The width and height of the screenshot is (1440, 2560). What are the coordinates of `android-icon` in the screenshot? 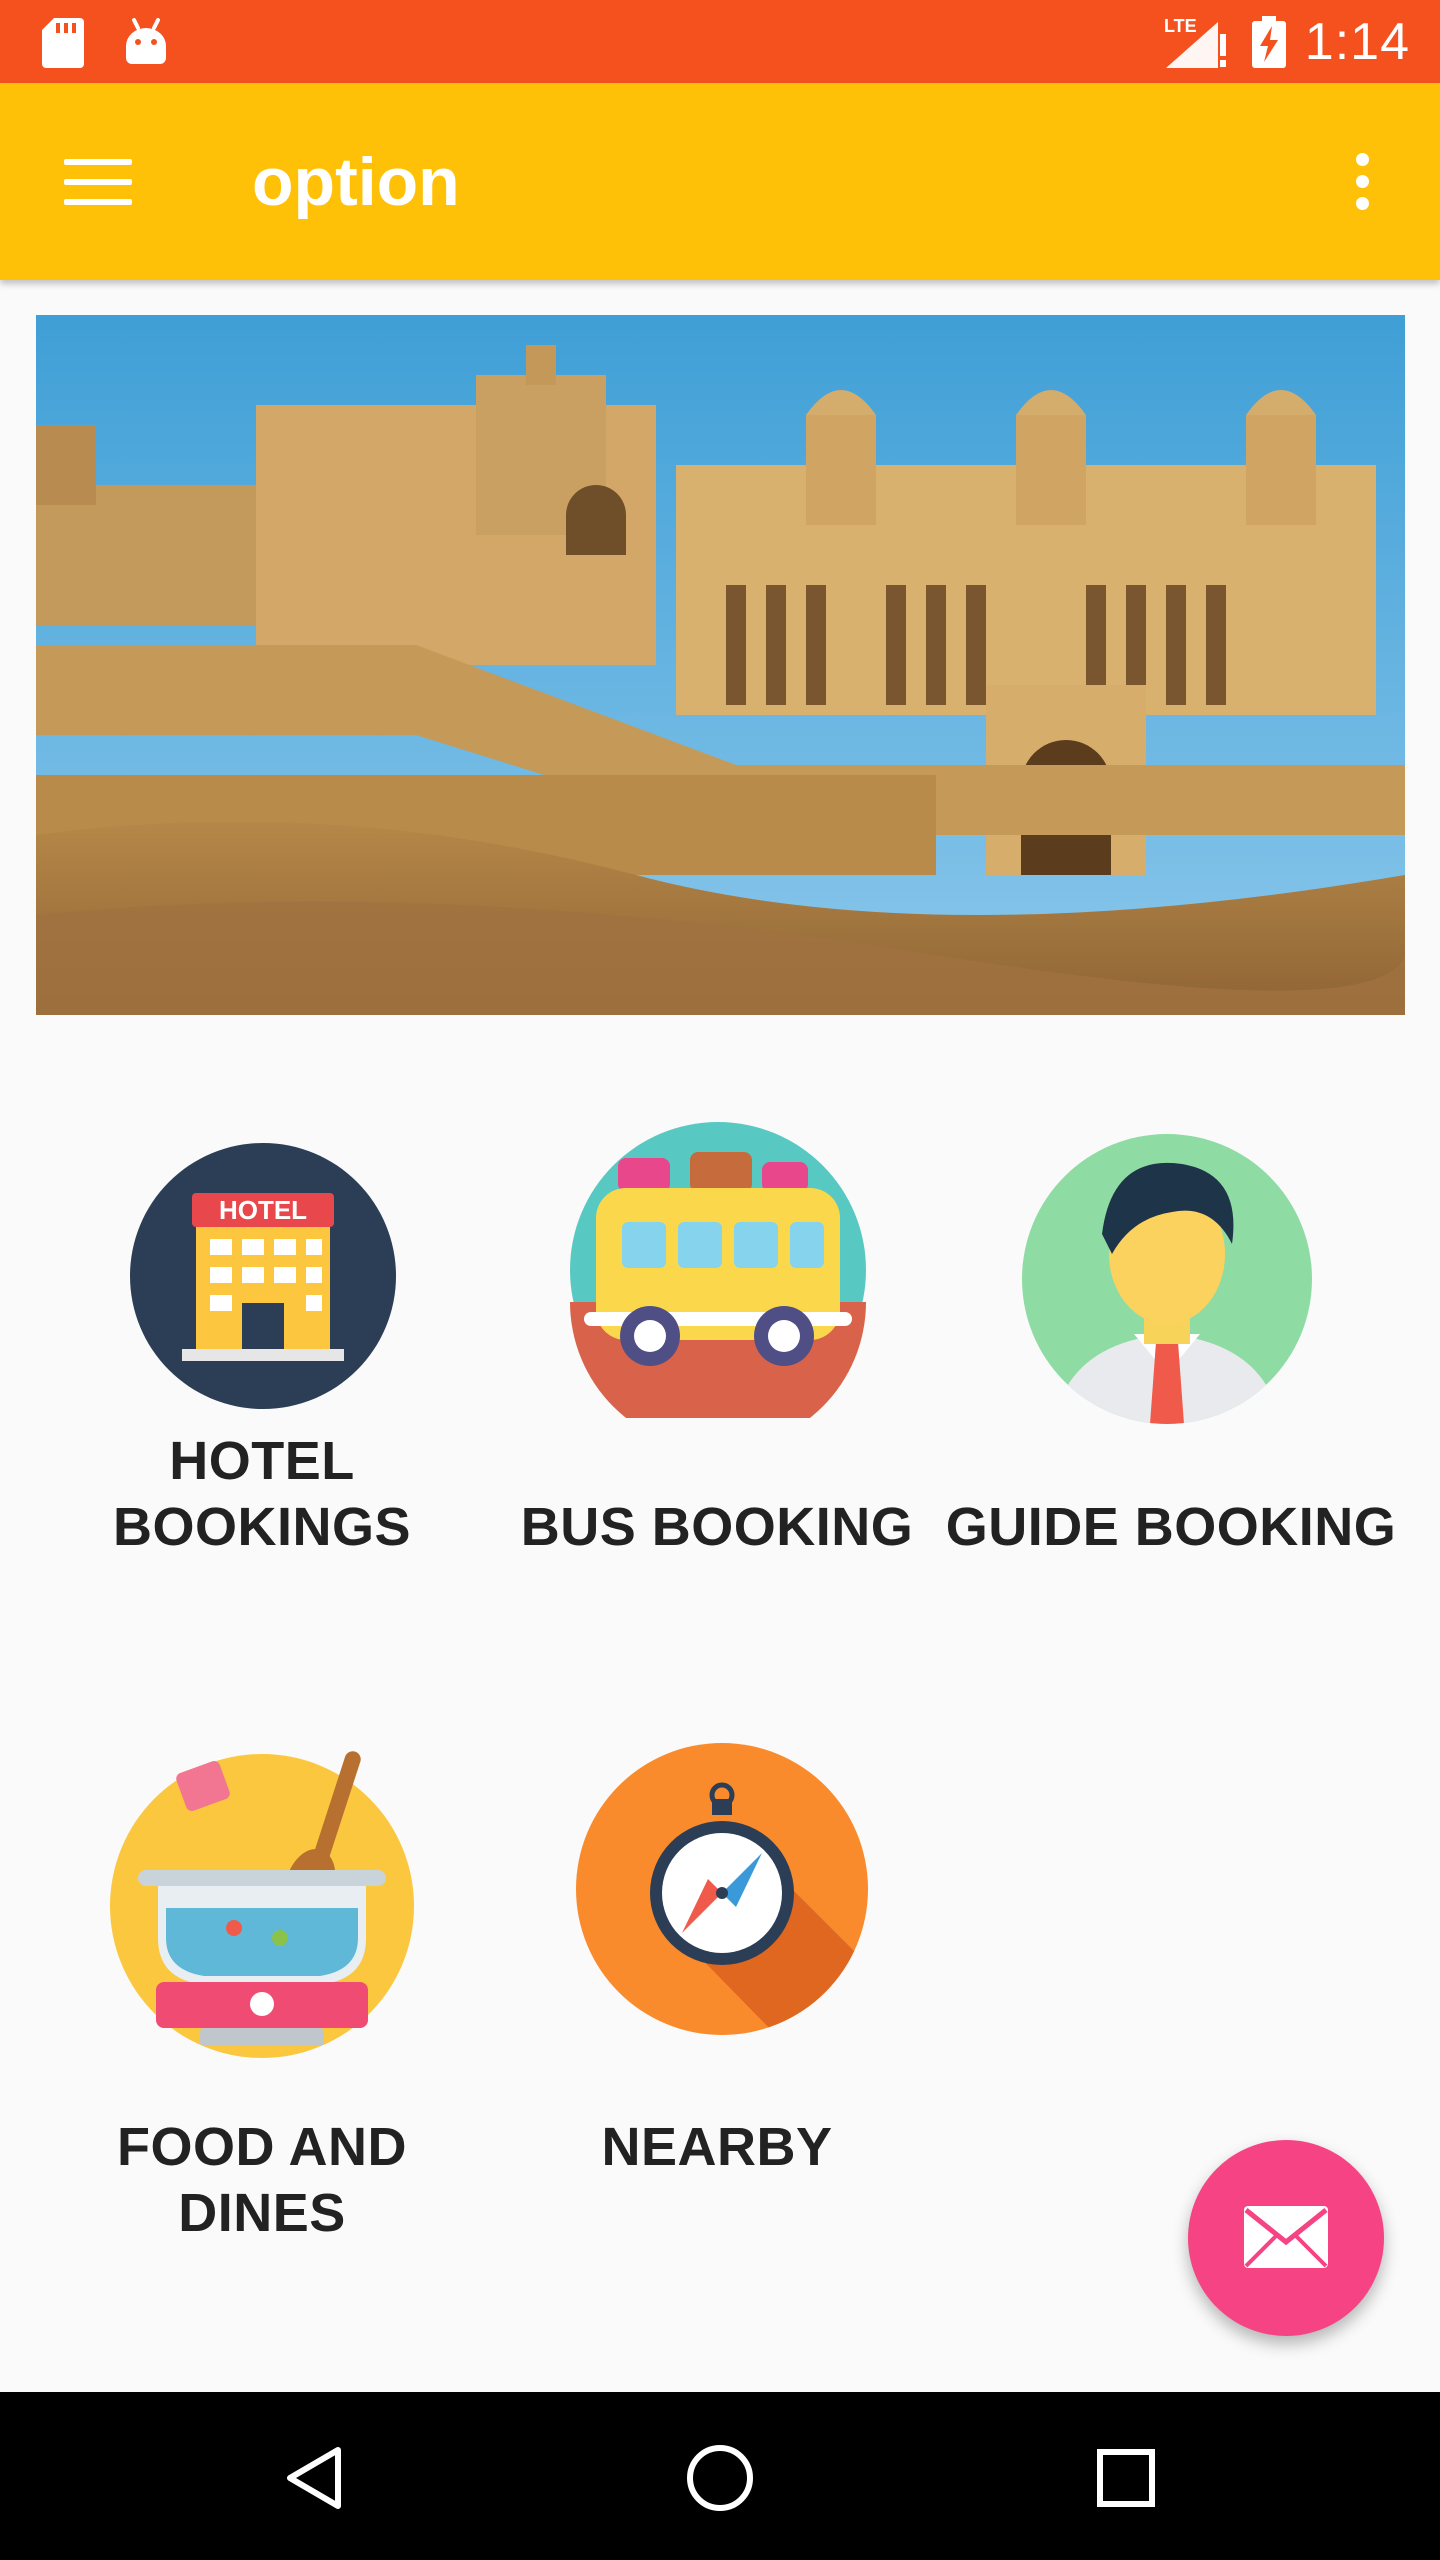 It's located at (146, 41).